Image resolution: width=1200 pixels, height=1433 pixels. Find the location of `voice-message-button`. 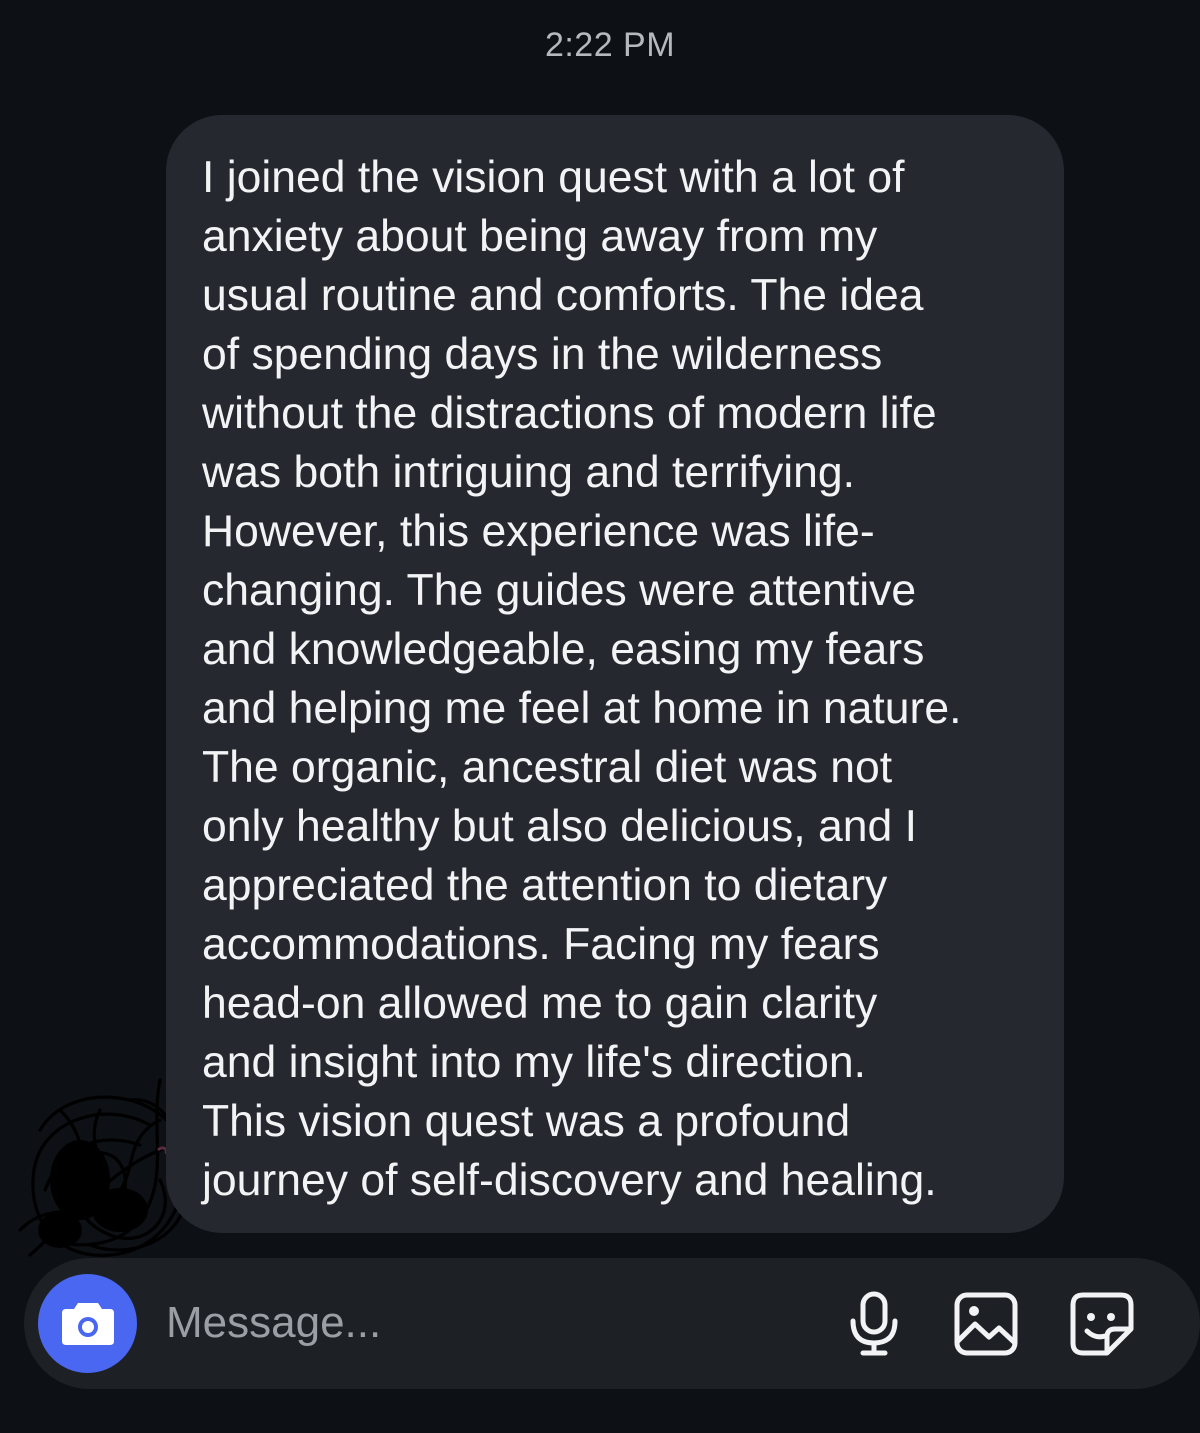

voice-message-button is located at coordinates (874, 1324).